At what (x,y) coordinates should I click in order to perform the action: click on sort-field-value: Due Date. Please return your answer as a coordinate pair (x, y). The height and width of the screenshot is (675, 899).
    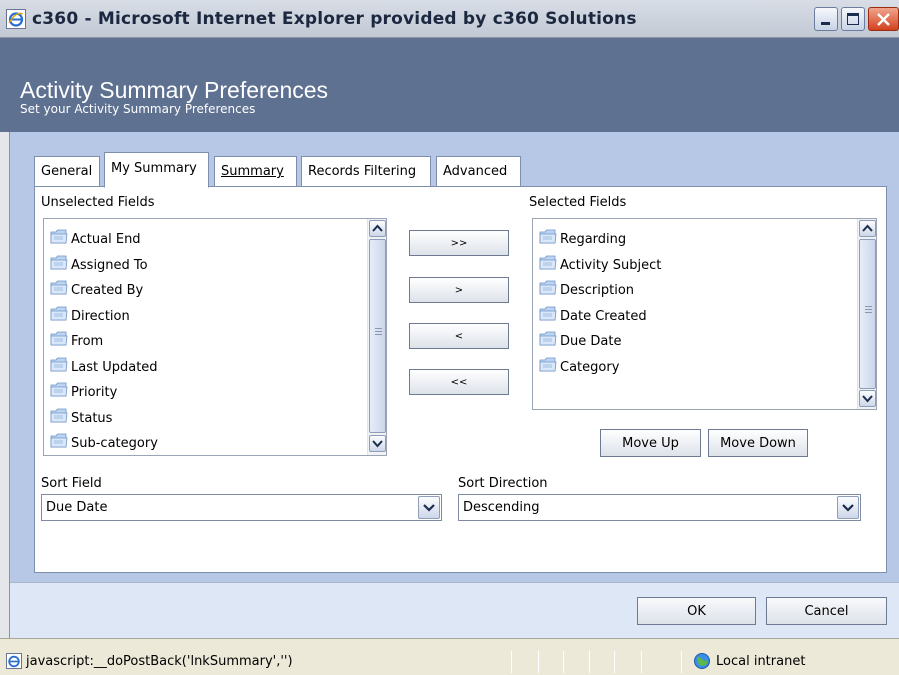
    Looking at the image, I should click on (77, 507).